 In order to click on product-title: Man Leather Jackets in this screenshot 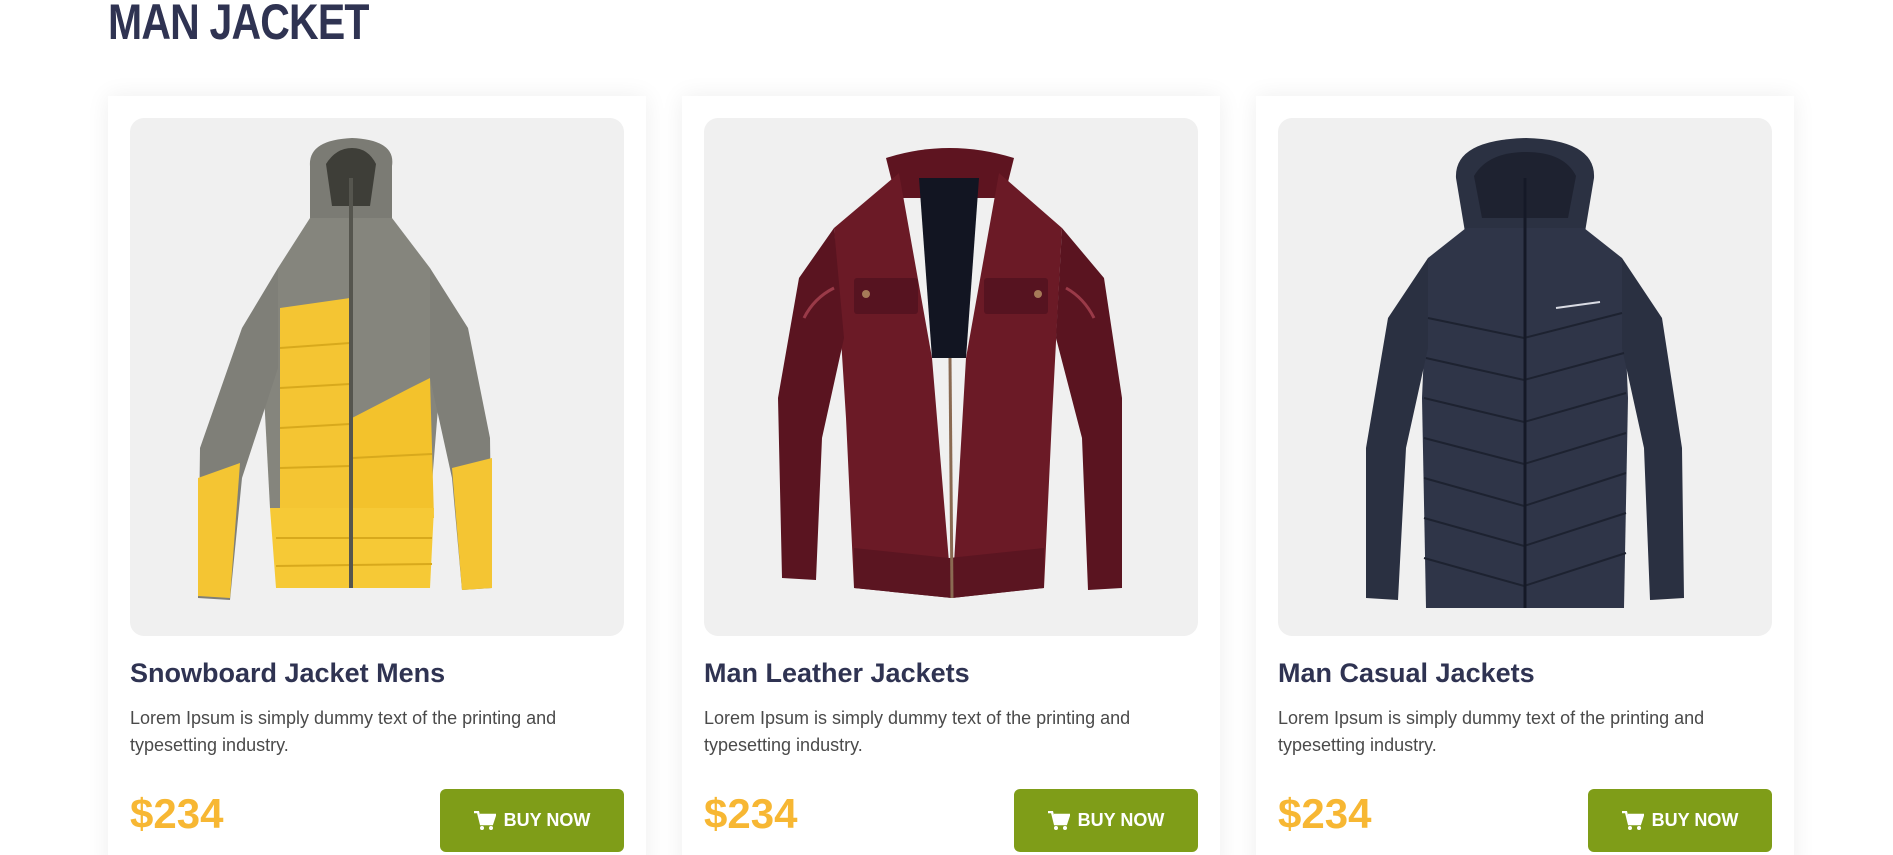, I will do `click(951, 673)`.